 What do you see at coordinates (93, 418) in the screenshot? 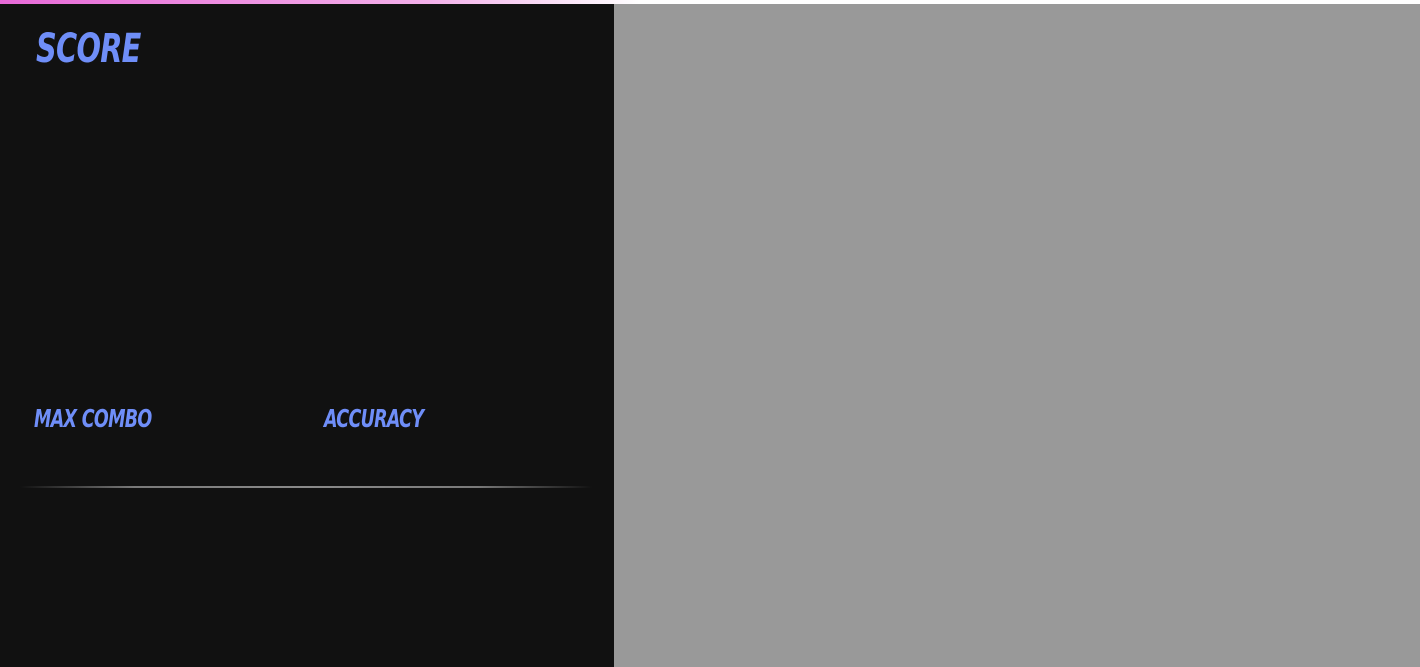
I see `max-combo-label: MAX COMBO` at bounding box center [93, 418].